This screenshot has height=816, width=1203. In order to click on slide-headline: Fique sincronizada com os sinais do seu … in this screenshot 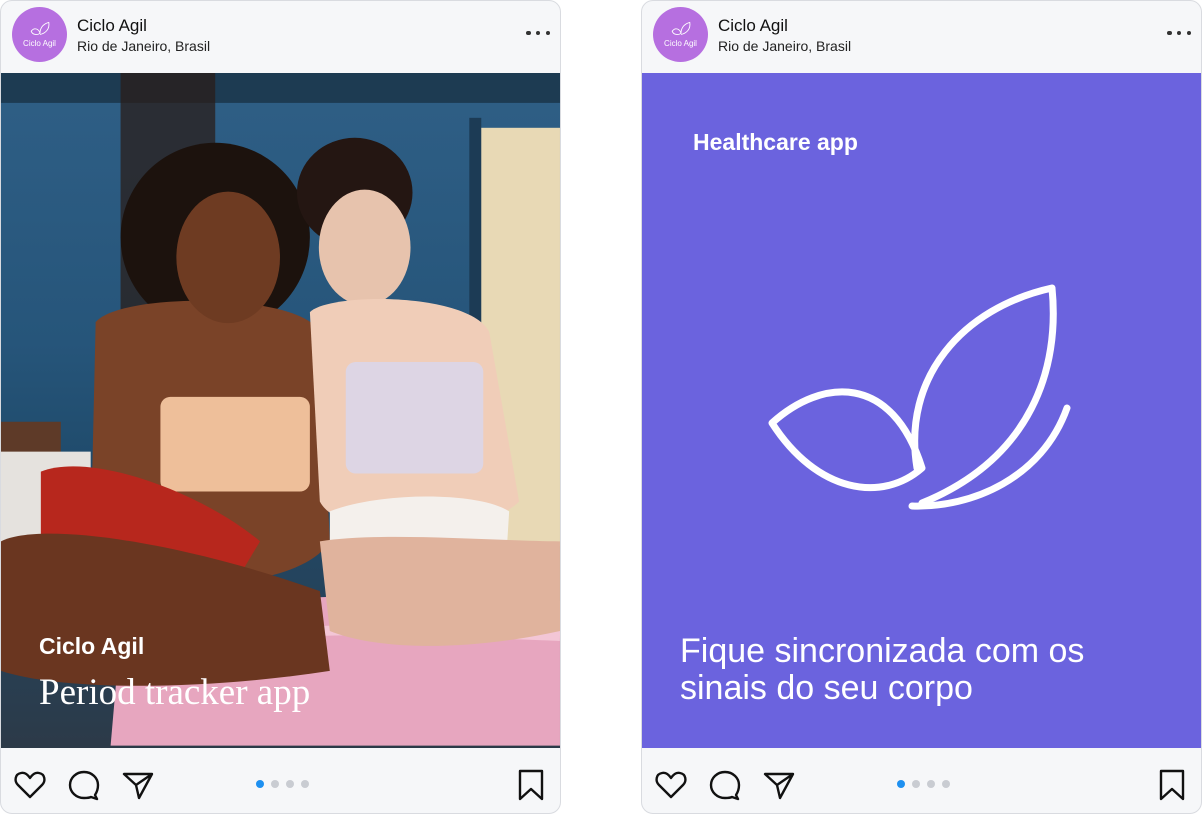, I will do `click(882, 669)`.